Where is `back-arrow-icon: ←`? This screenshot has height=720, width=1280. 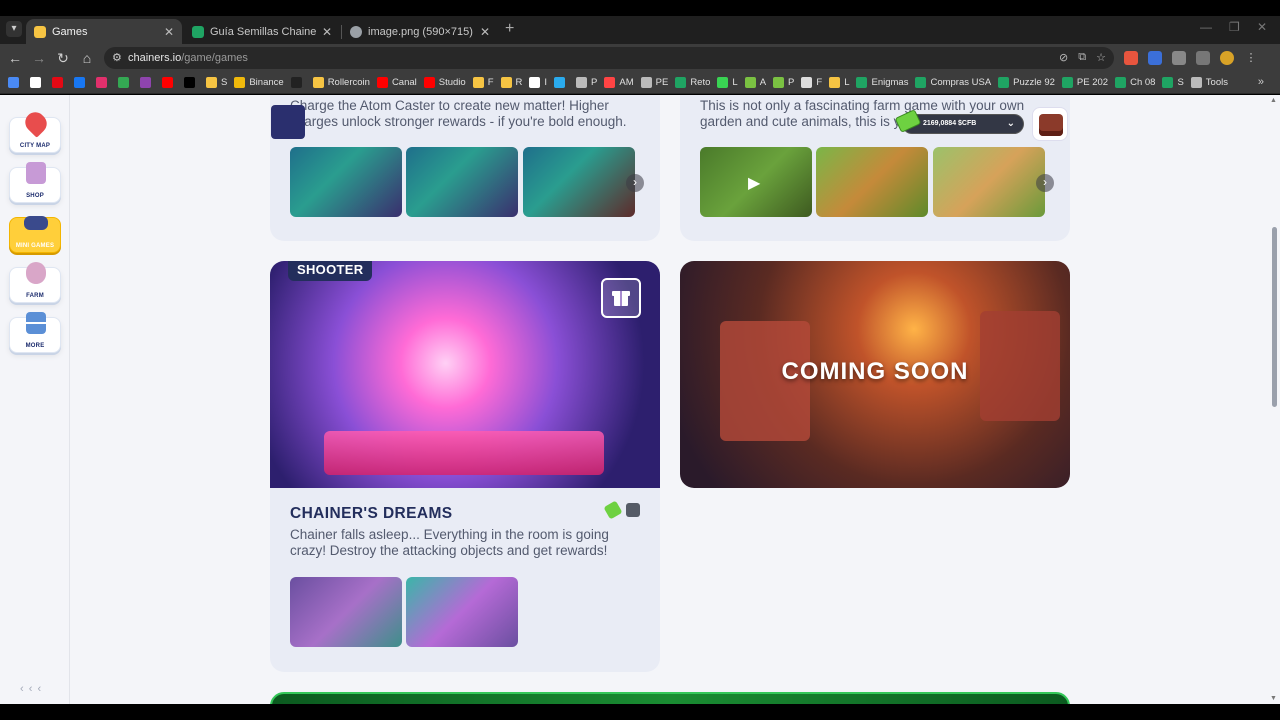
back-arrow-icon: ← is located at coordinates (15, 58).